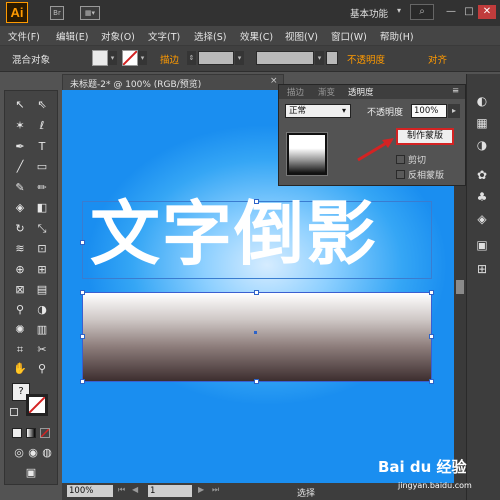 This screenshot has width=500, height=500. Describe the element at coordinates (285, 58) in the screenshot. I see `variable-width-field` at that location.